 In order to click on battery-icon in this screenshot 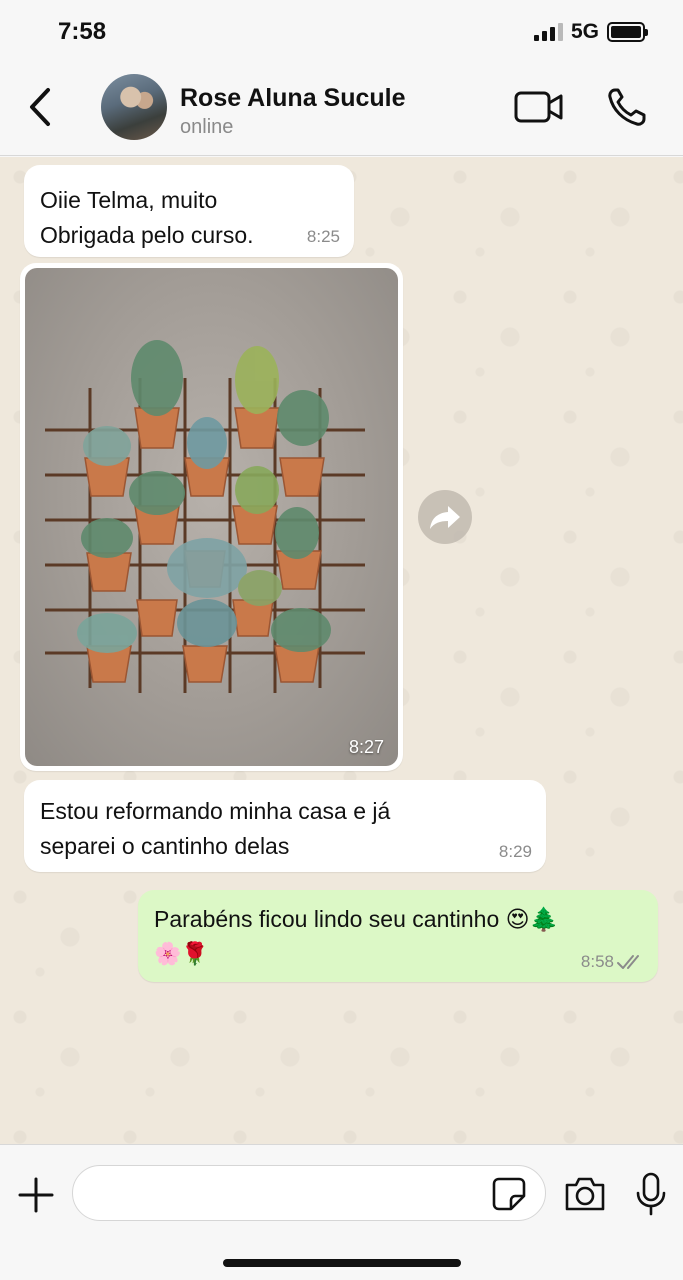, I will do `click(627, 32)`.